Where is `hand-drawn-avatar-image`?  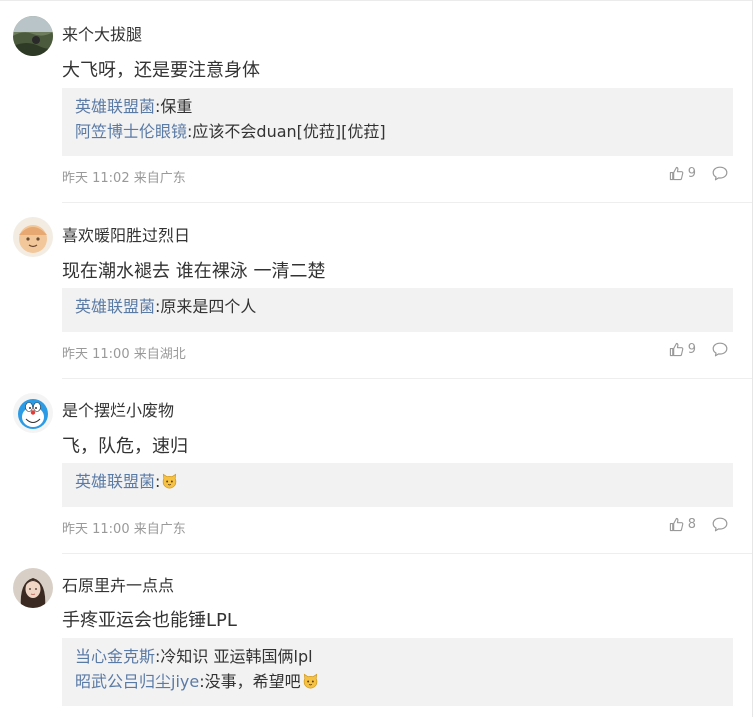 hand-drawn-avatar-image is located at coordinates (33, 237).